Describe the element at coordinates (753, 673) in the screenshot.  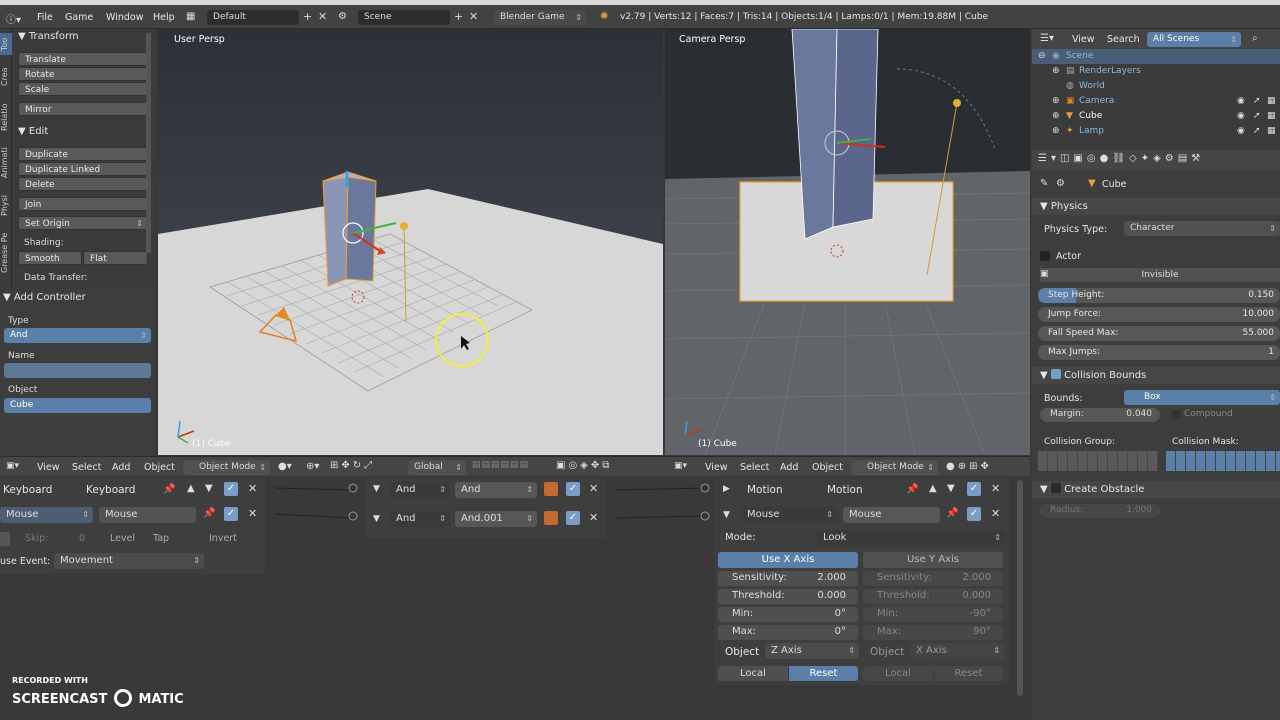
I see `x-local-toggle: Local` at that location.